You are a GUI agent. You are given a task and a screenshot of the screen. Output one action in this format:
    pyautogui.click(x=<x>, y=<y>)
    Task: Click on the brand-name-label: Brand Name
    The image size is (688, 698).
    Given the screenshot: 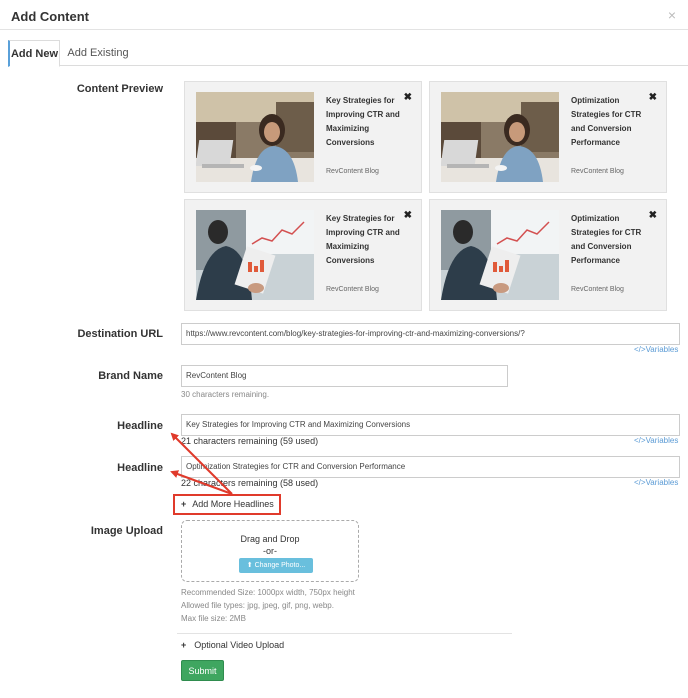 What is the action you would take?
    pyautogui.click(x=130, y=376)
    